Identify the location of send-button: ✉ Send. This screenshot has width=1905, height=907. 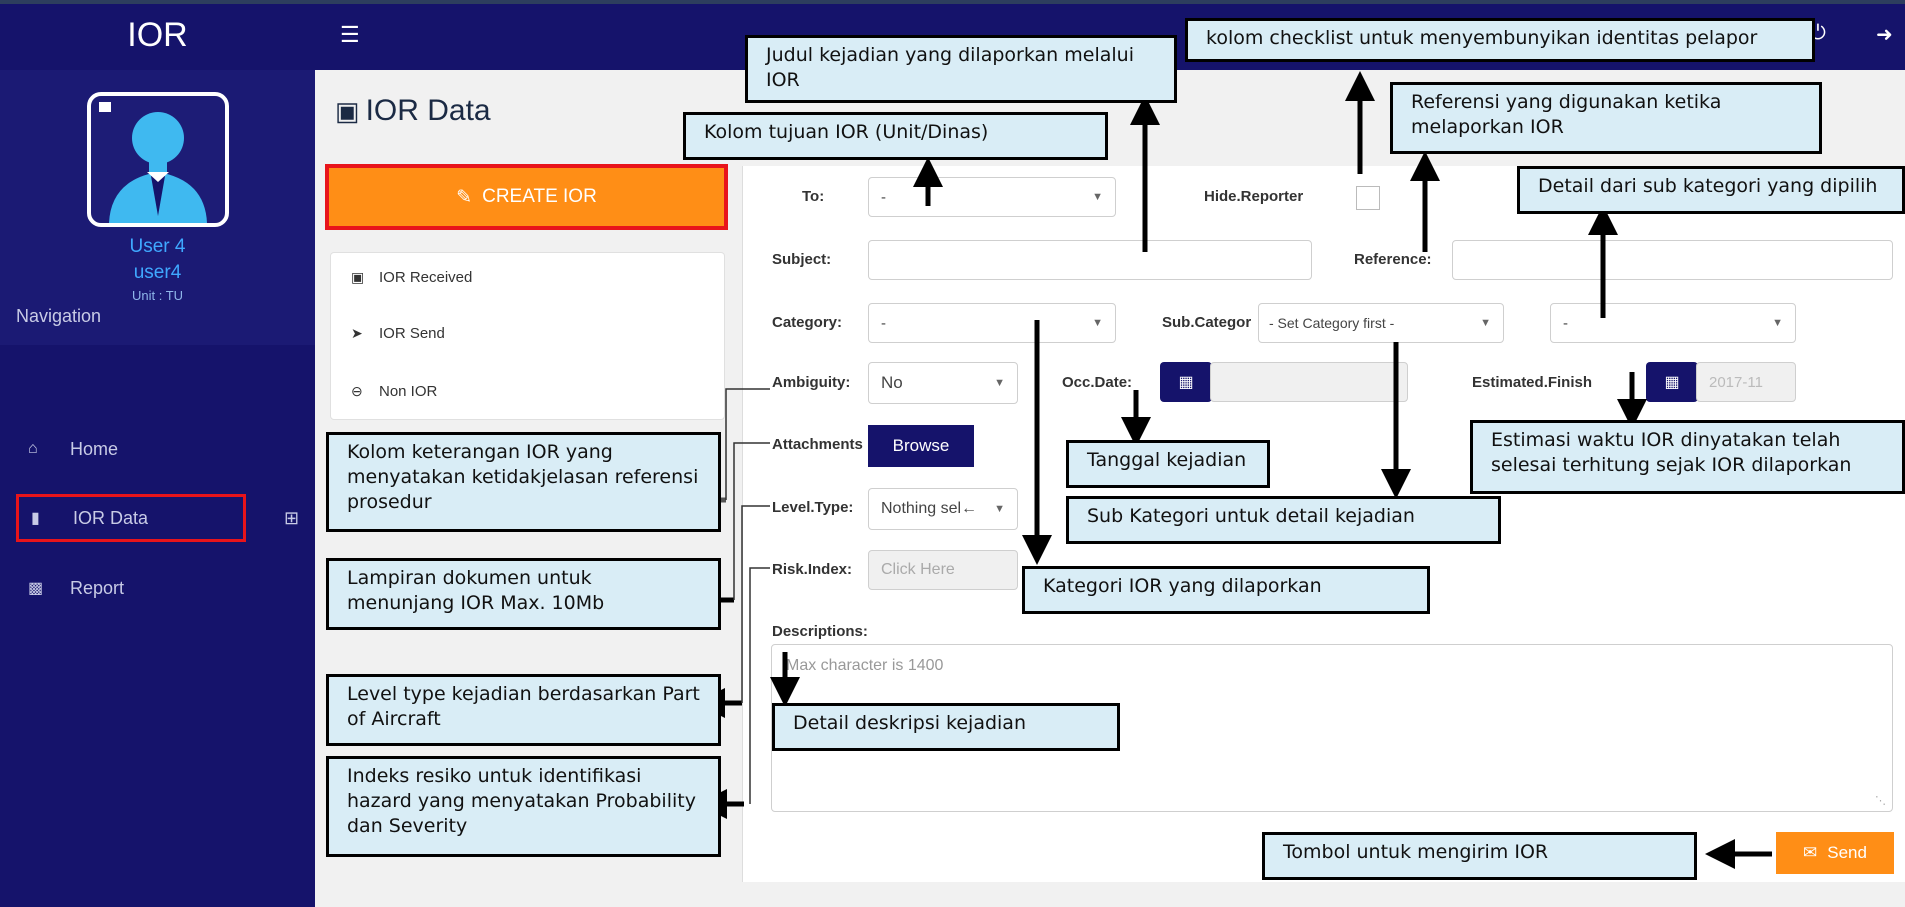
(1835, 853).